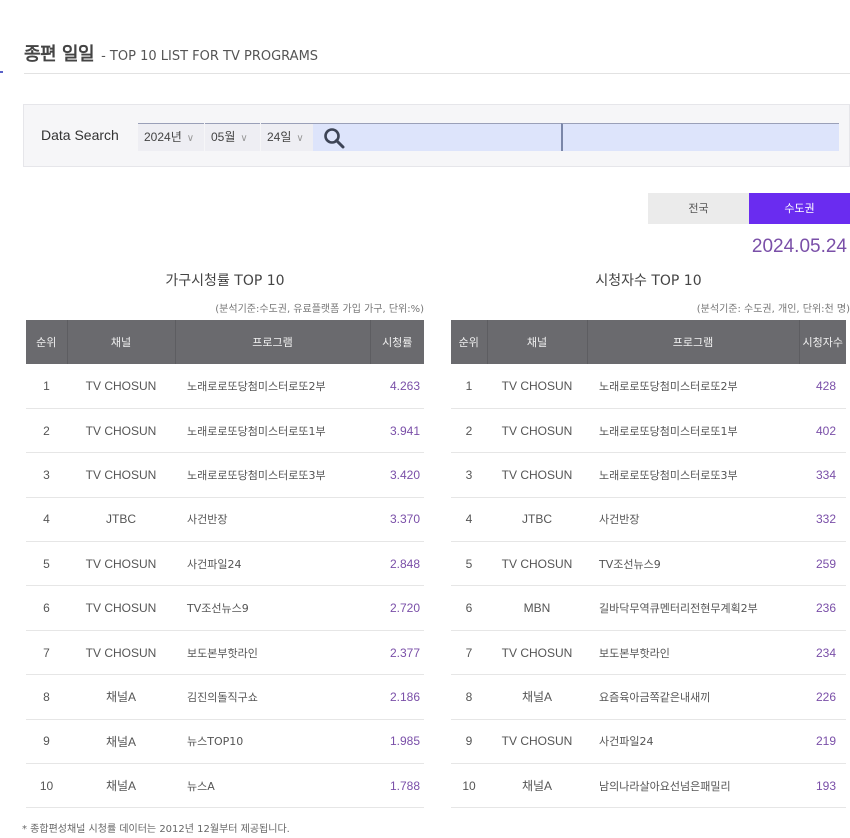  I want to click on table-row: 10 채널A 남의나라살아요선넘은패밀리 193, so click(648, 786).